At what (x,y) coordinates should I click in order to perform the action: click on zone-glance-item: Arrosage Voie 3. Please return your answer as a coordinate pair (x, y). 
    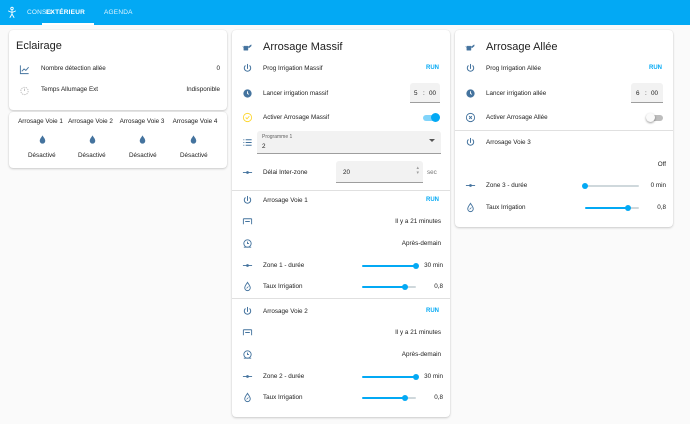
    Looking at the image, I should click on (142, 121).